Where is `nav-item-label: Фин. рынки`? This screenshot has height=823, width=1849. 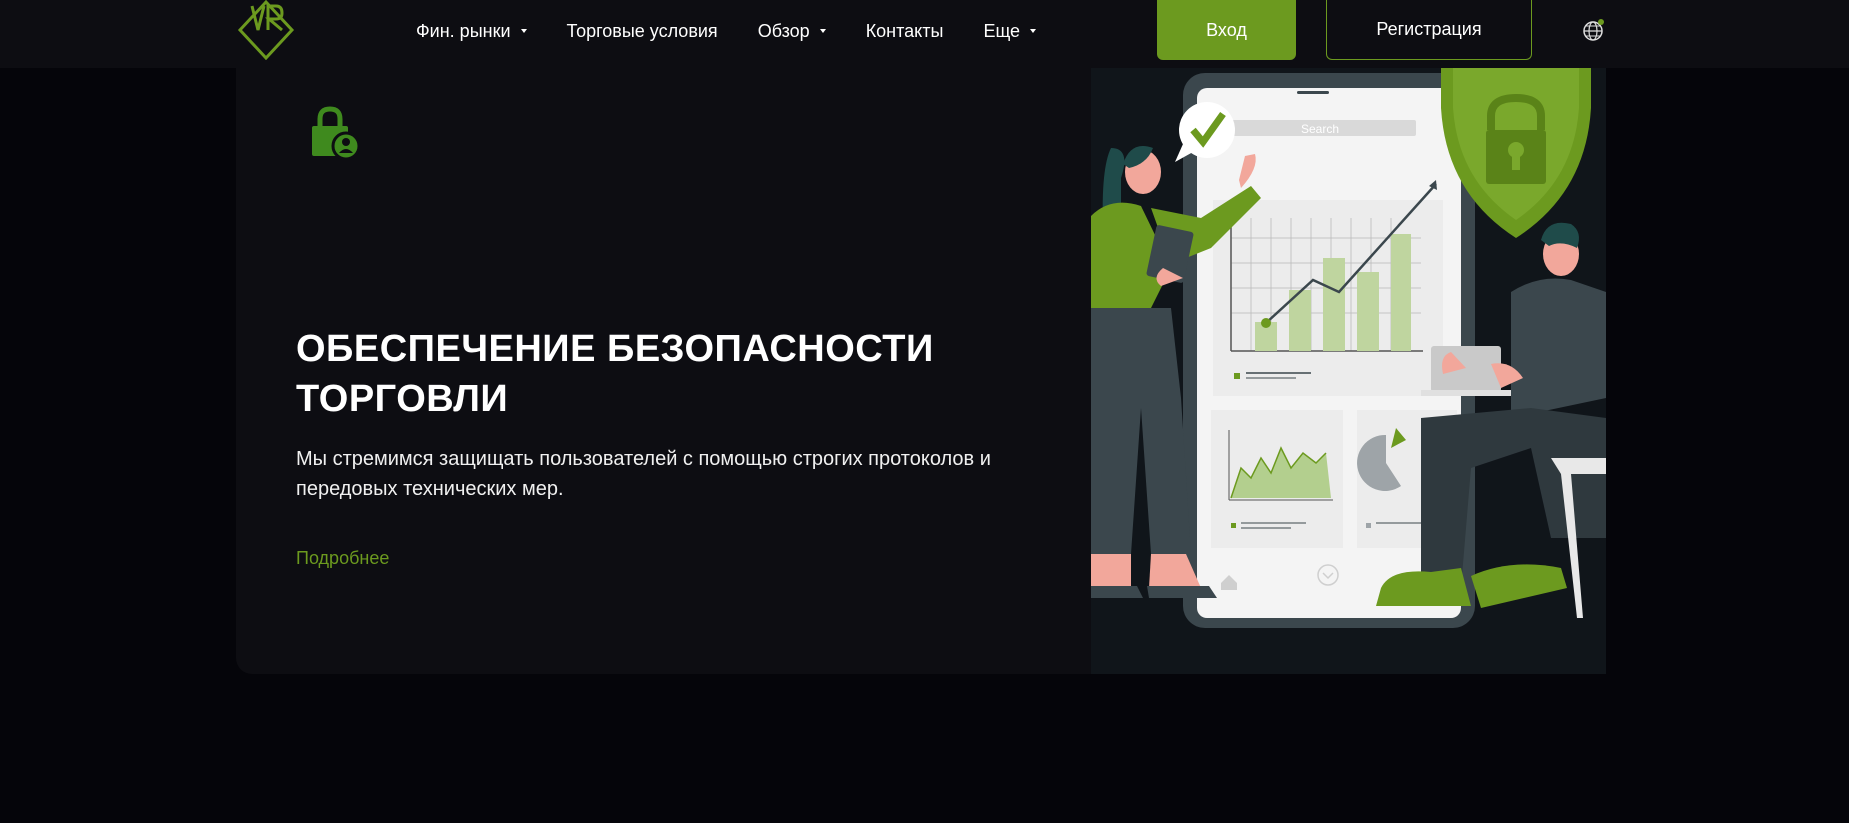
nav-item-label: Фин. рынки is located at coordinates (463, 30).